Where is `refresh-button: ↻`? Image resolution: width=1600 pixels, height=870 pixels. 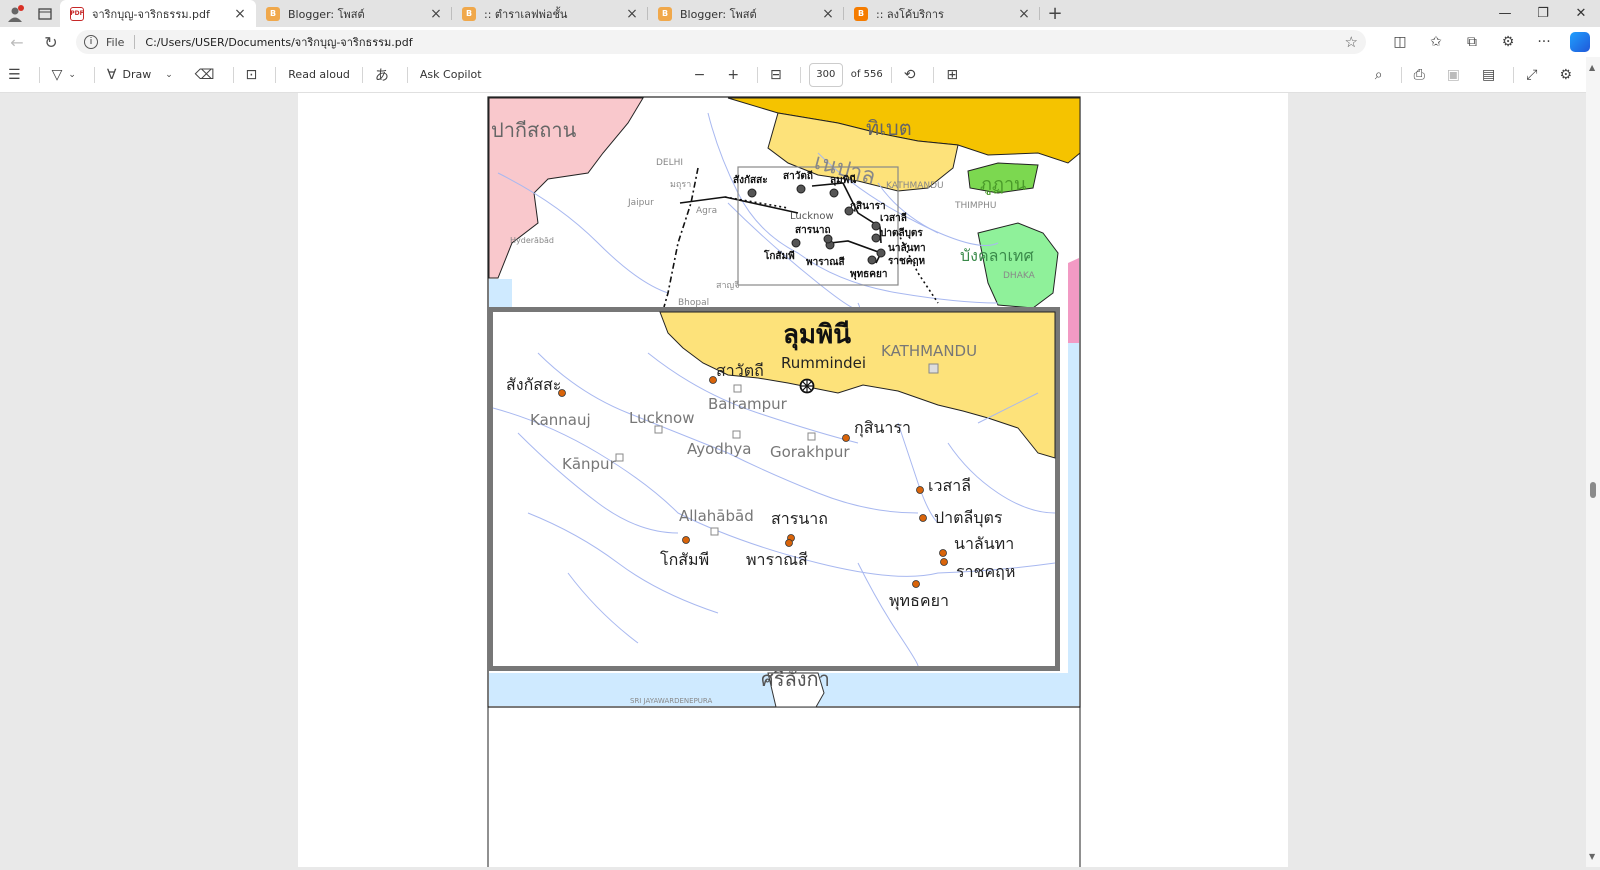 refresh-button: ↻ is located at coordinates (51, 42).